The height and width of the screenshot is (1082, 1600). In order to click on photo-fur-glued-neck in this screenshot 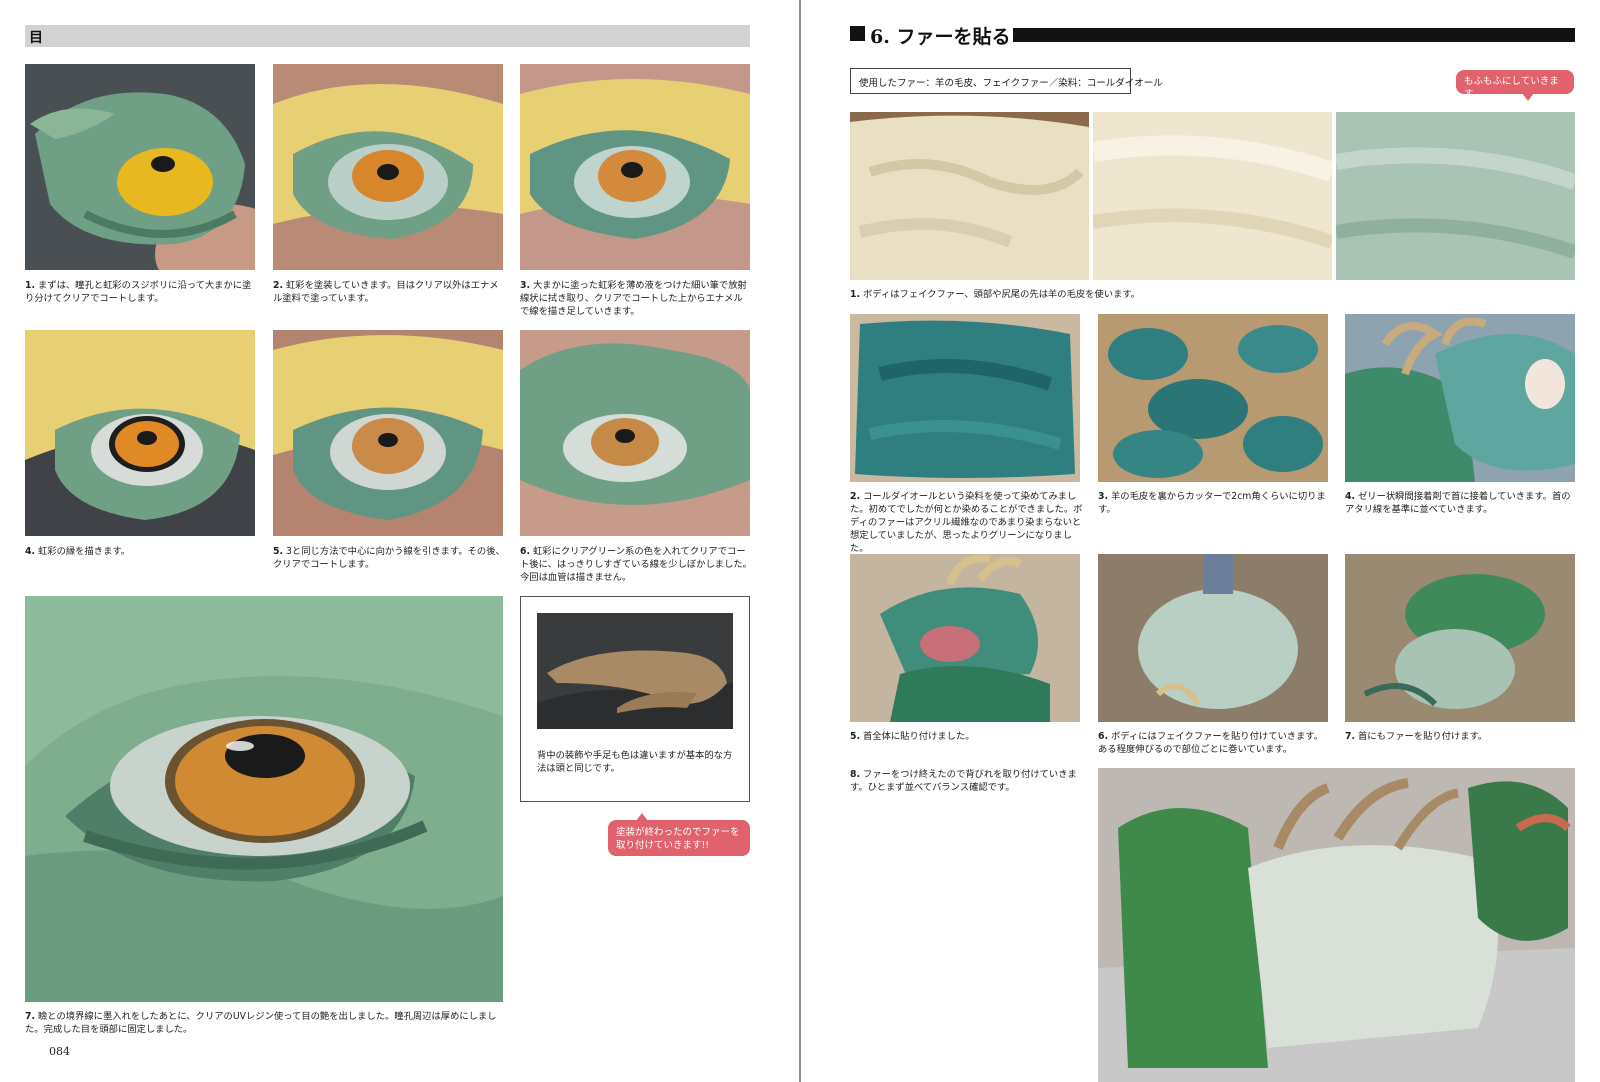, I will do `click(1460, 398)`.